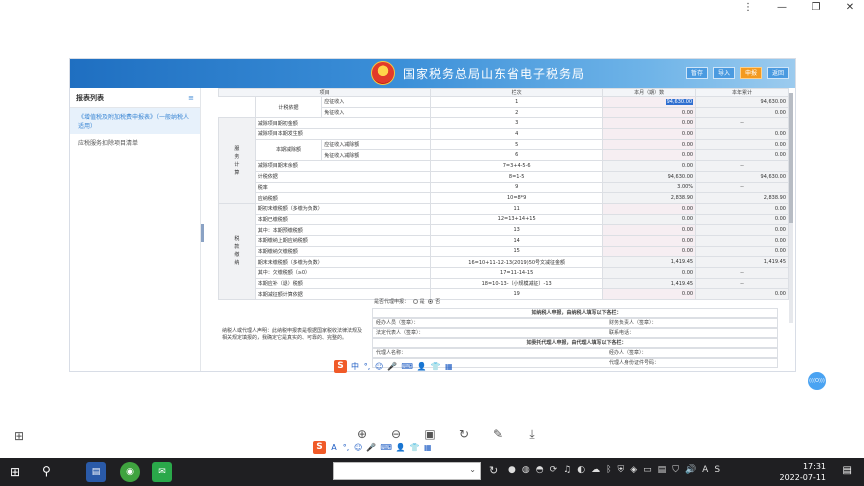 This screenshot has width=864, height=486. What do you see at coordinates (847, 470) in the screenshot?
I see `notification-icon: ▤` at bounding box center [847, 470].